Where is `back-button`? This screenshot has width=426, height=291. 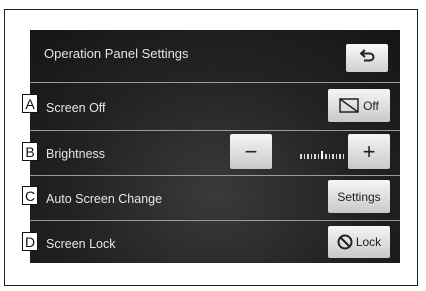 back-button is located at coordinates (367, 58).